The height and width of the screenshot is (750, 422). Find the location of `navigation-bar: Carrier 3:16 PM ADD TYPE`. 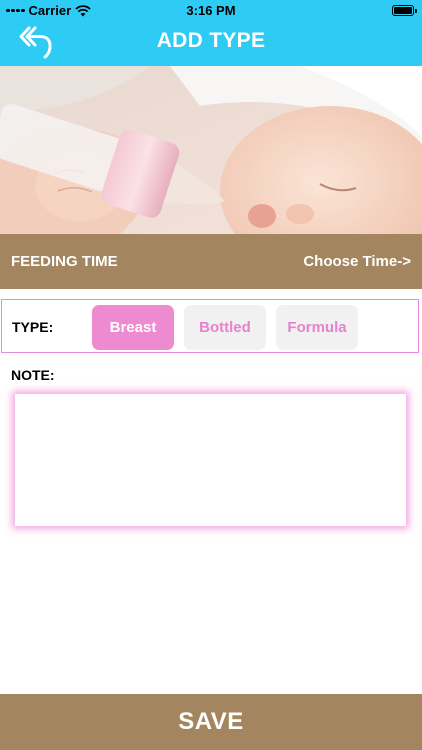

navigation-bar: Carrier 3:16 PM ADD TYPE is located at coordinates (211, 33).